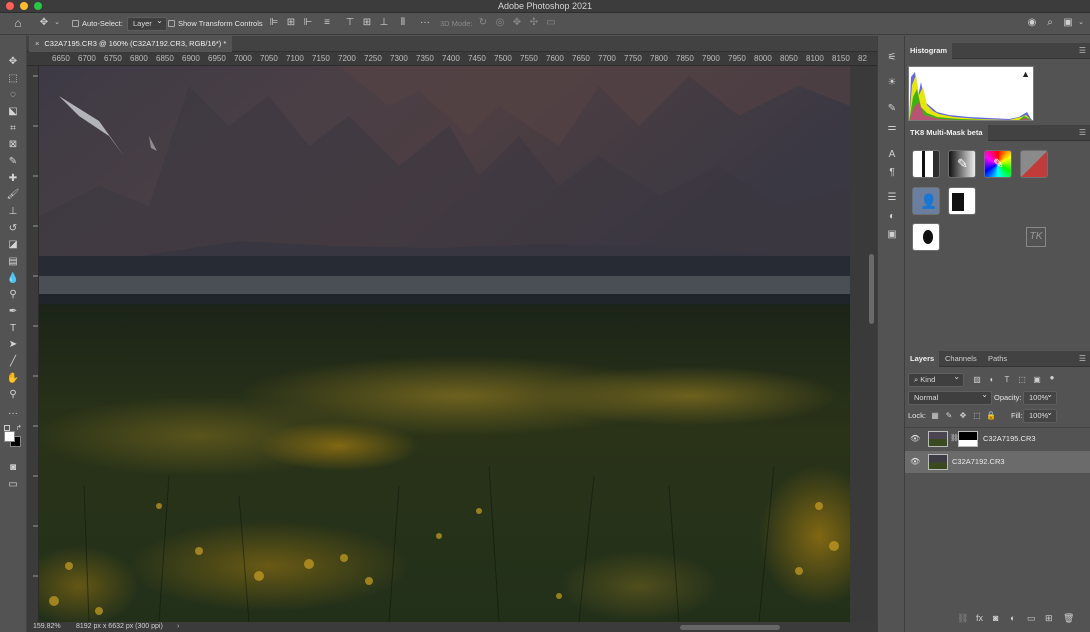 The width and height of the screenshot is (1090, 632). Describe the element at coordinates (977, 416) in the screenshot. I see `lock-artboard-icon: ⬚` at that location.